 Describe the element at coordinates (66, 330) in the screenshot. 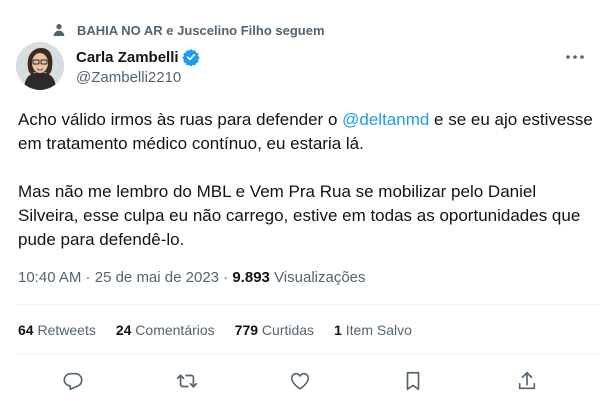

I see `retweets-label: Retweets` at that location.